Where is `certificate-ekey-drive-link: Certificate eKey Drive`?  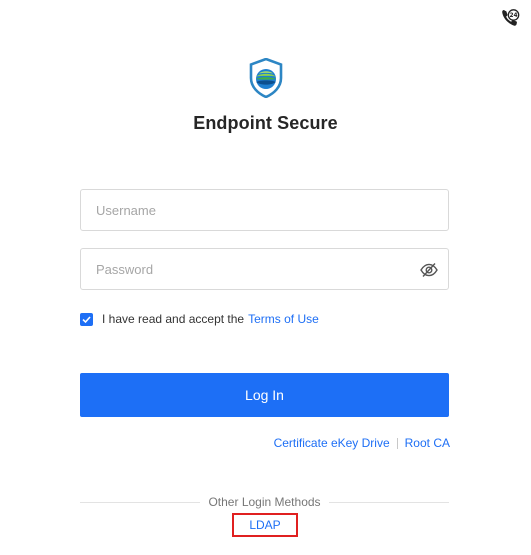
certificate-ekey-drive-link: Certificate eKey Drive is located at coordinates (332, 443).